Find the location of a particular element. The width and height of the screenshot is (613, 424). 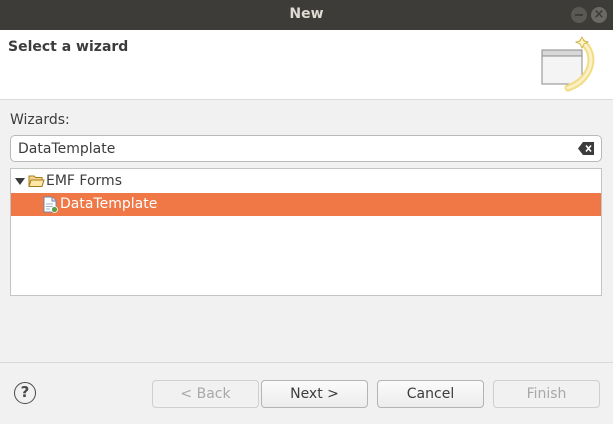

back-button: < Back is located at coordinates (205, 394).